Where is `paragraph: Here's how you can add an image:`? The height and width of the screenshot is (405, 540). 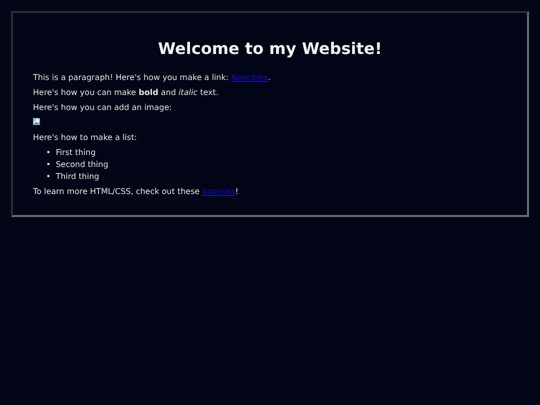
paragraph: Here's how you can add an image: is located at coordinates (103, 108).